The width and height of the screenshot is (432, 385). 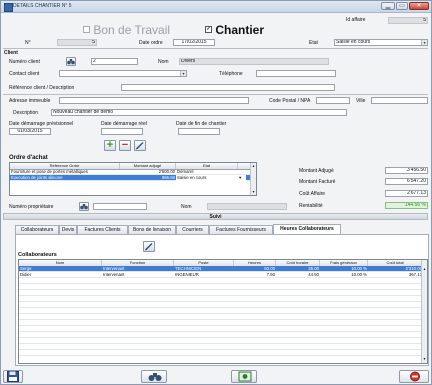 What do you see at coordinates (77, 42) in the screenshot?
I see `numero-field: 5` at bounding box center [77, 42].